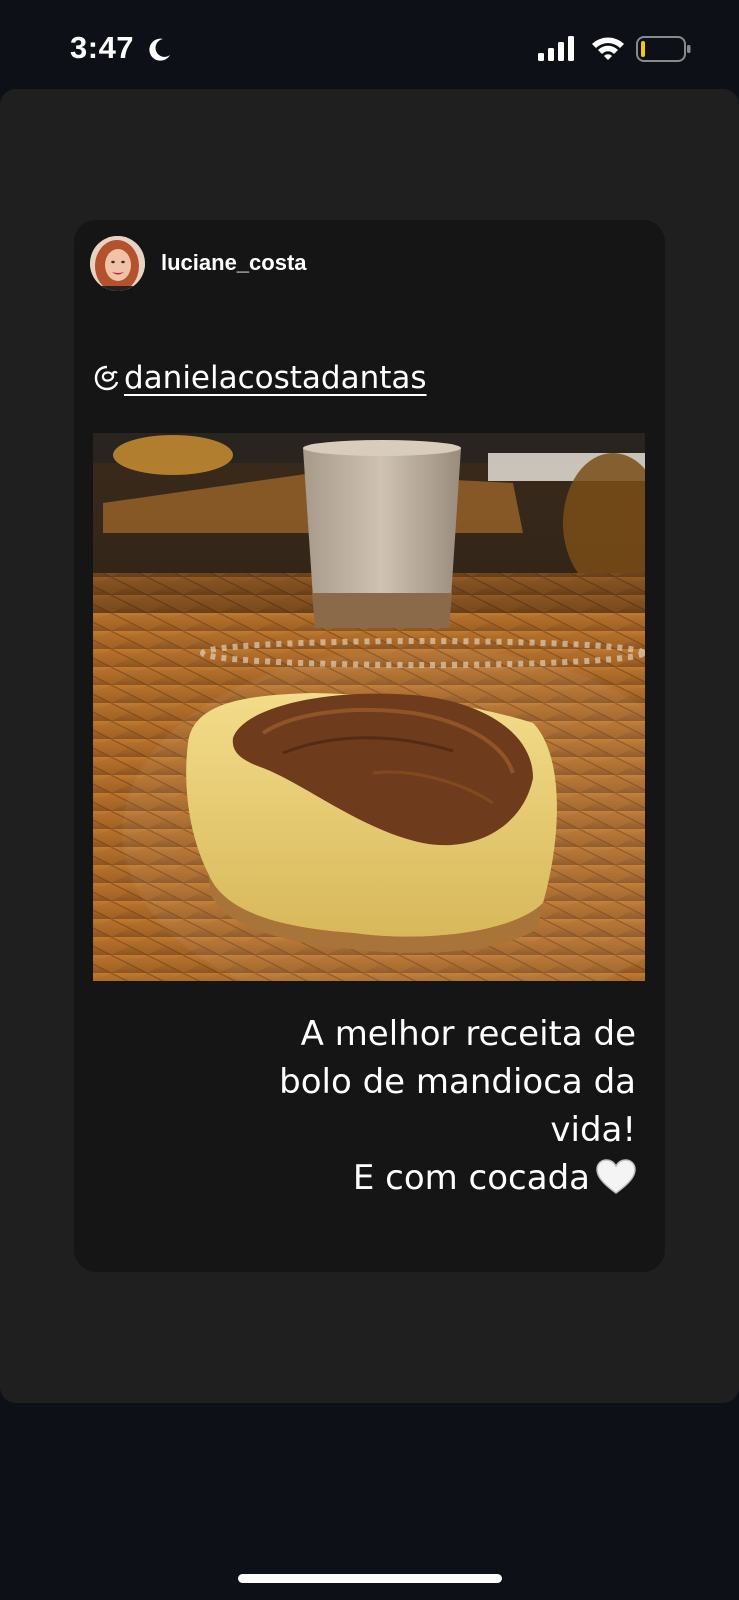 Image resolution: width=739 pixels, height=1600 pixels. Describe the element at coordinates (370, 1578) in the screenshot. I see `home-indicator` at that location.